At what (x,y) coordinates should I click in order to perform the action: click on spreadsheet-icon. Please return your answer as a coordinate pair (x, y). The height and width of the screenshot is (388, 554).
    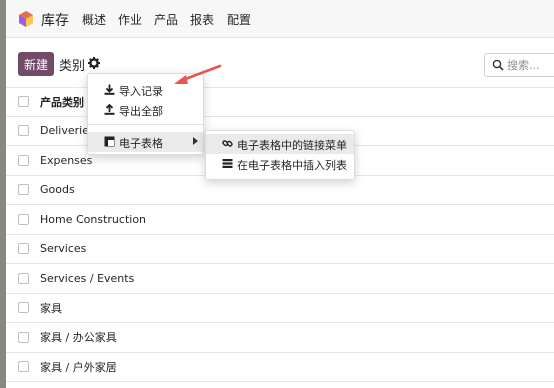
    Looking at the image, I should click on (109, 141).